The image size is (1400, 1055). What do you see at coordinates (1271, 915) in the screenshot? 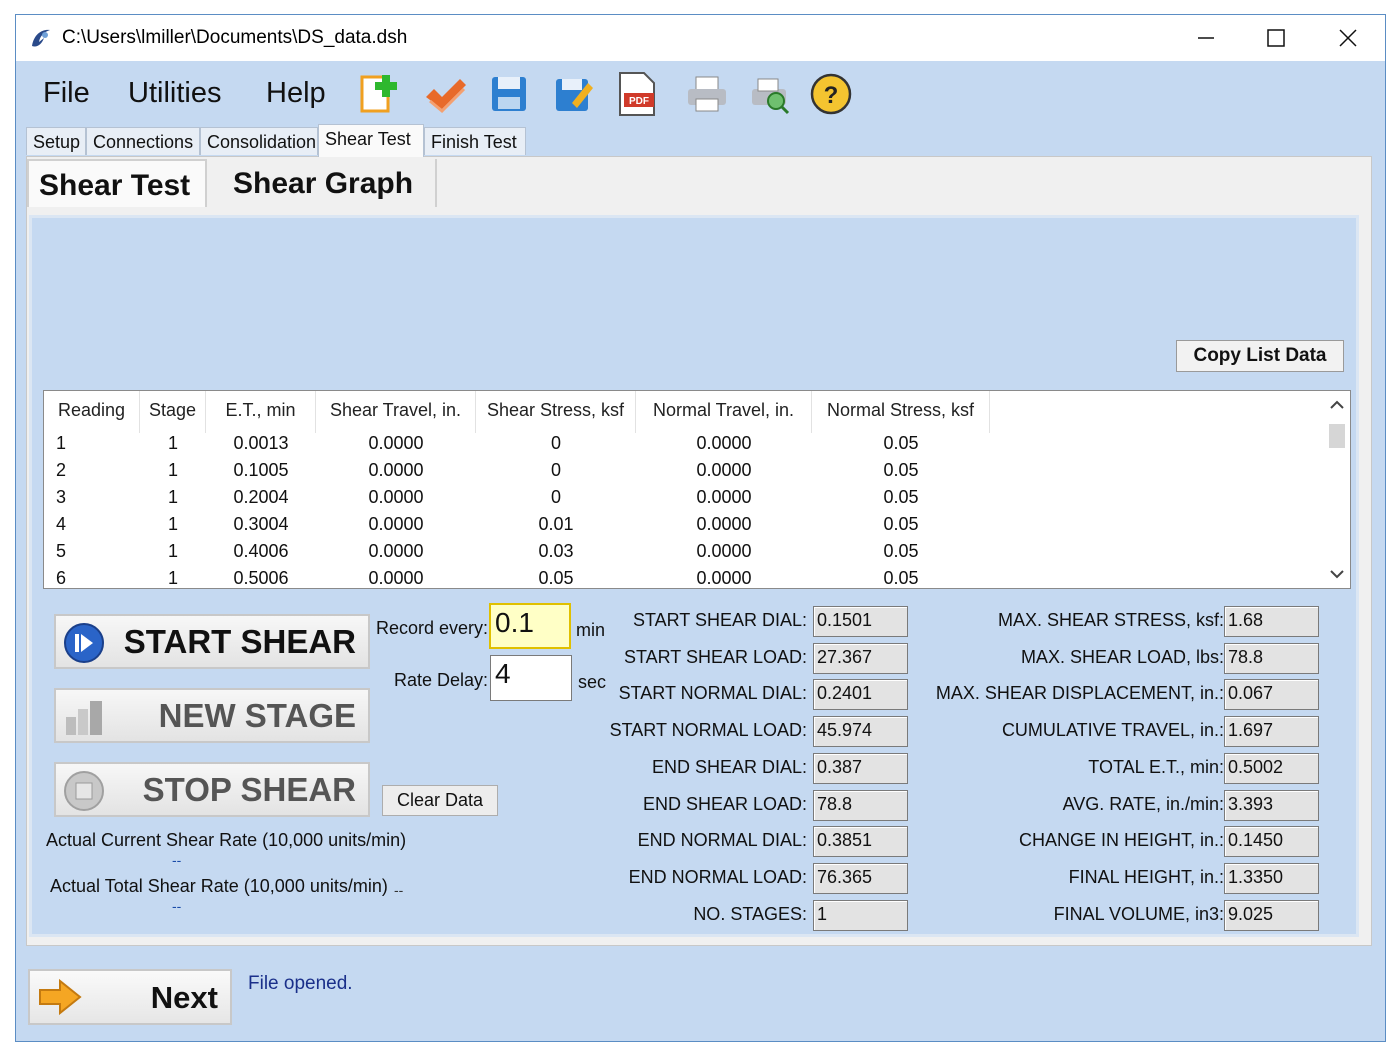
I see `summary-field-value: 9.025` at bounding box center [1271, 915].